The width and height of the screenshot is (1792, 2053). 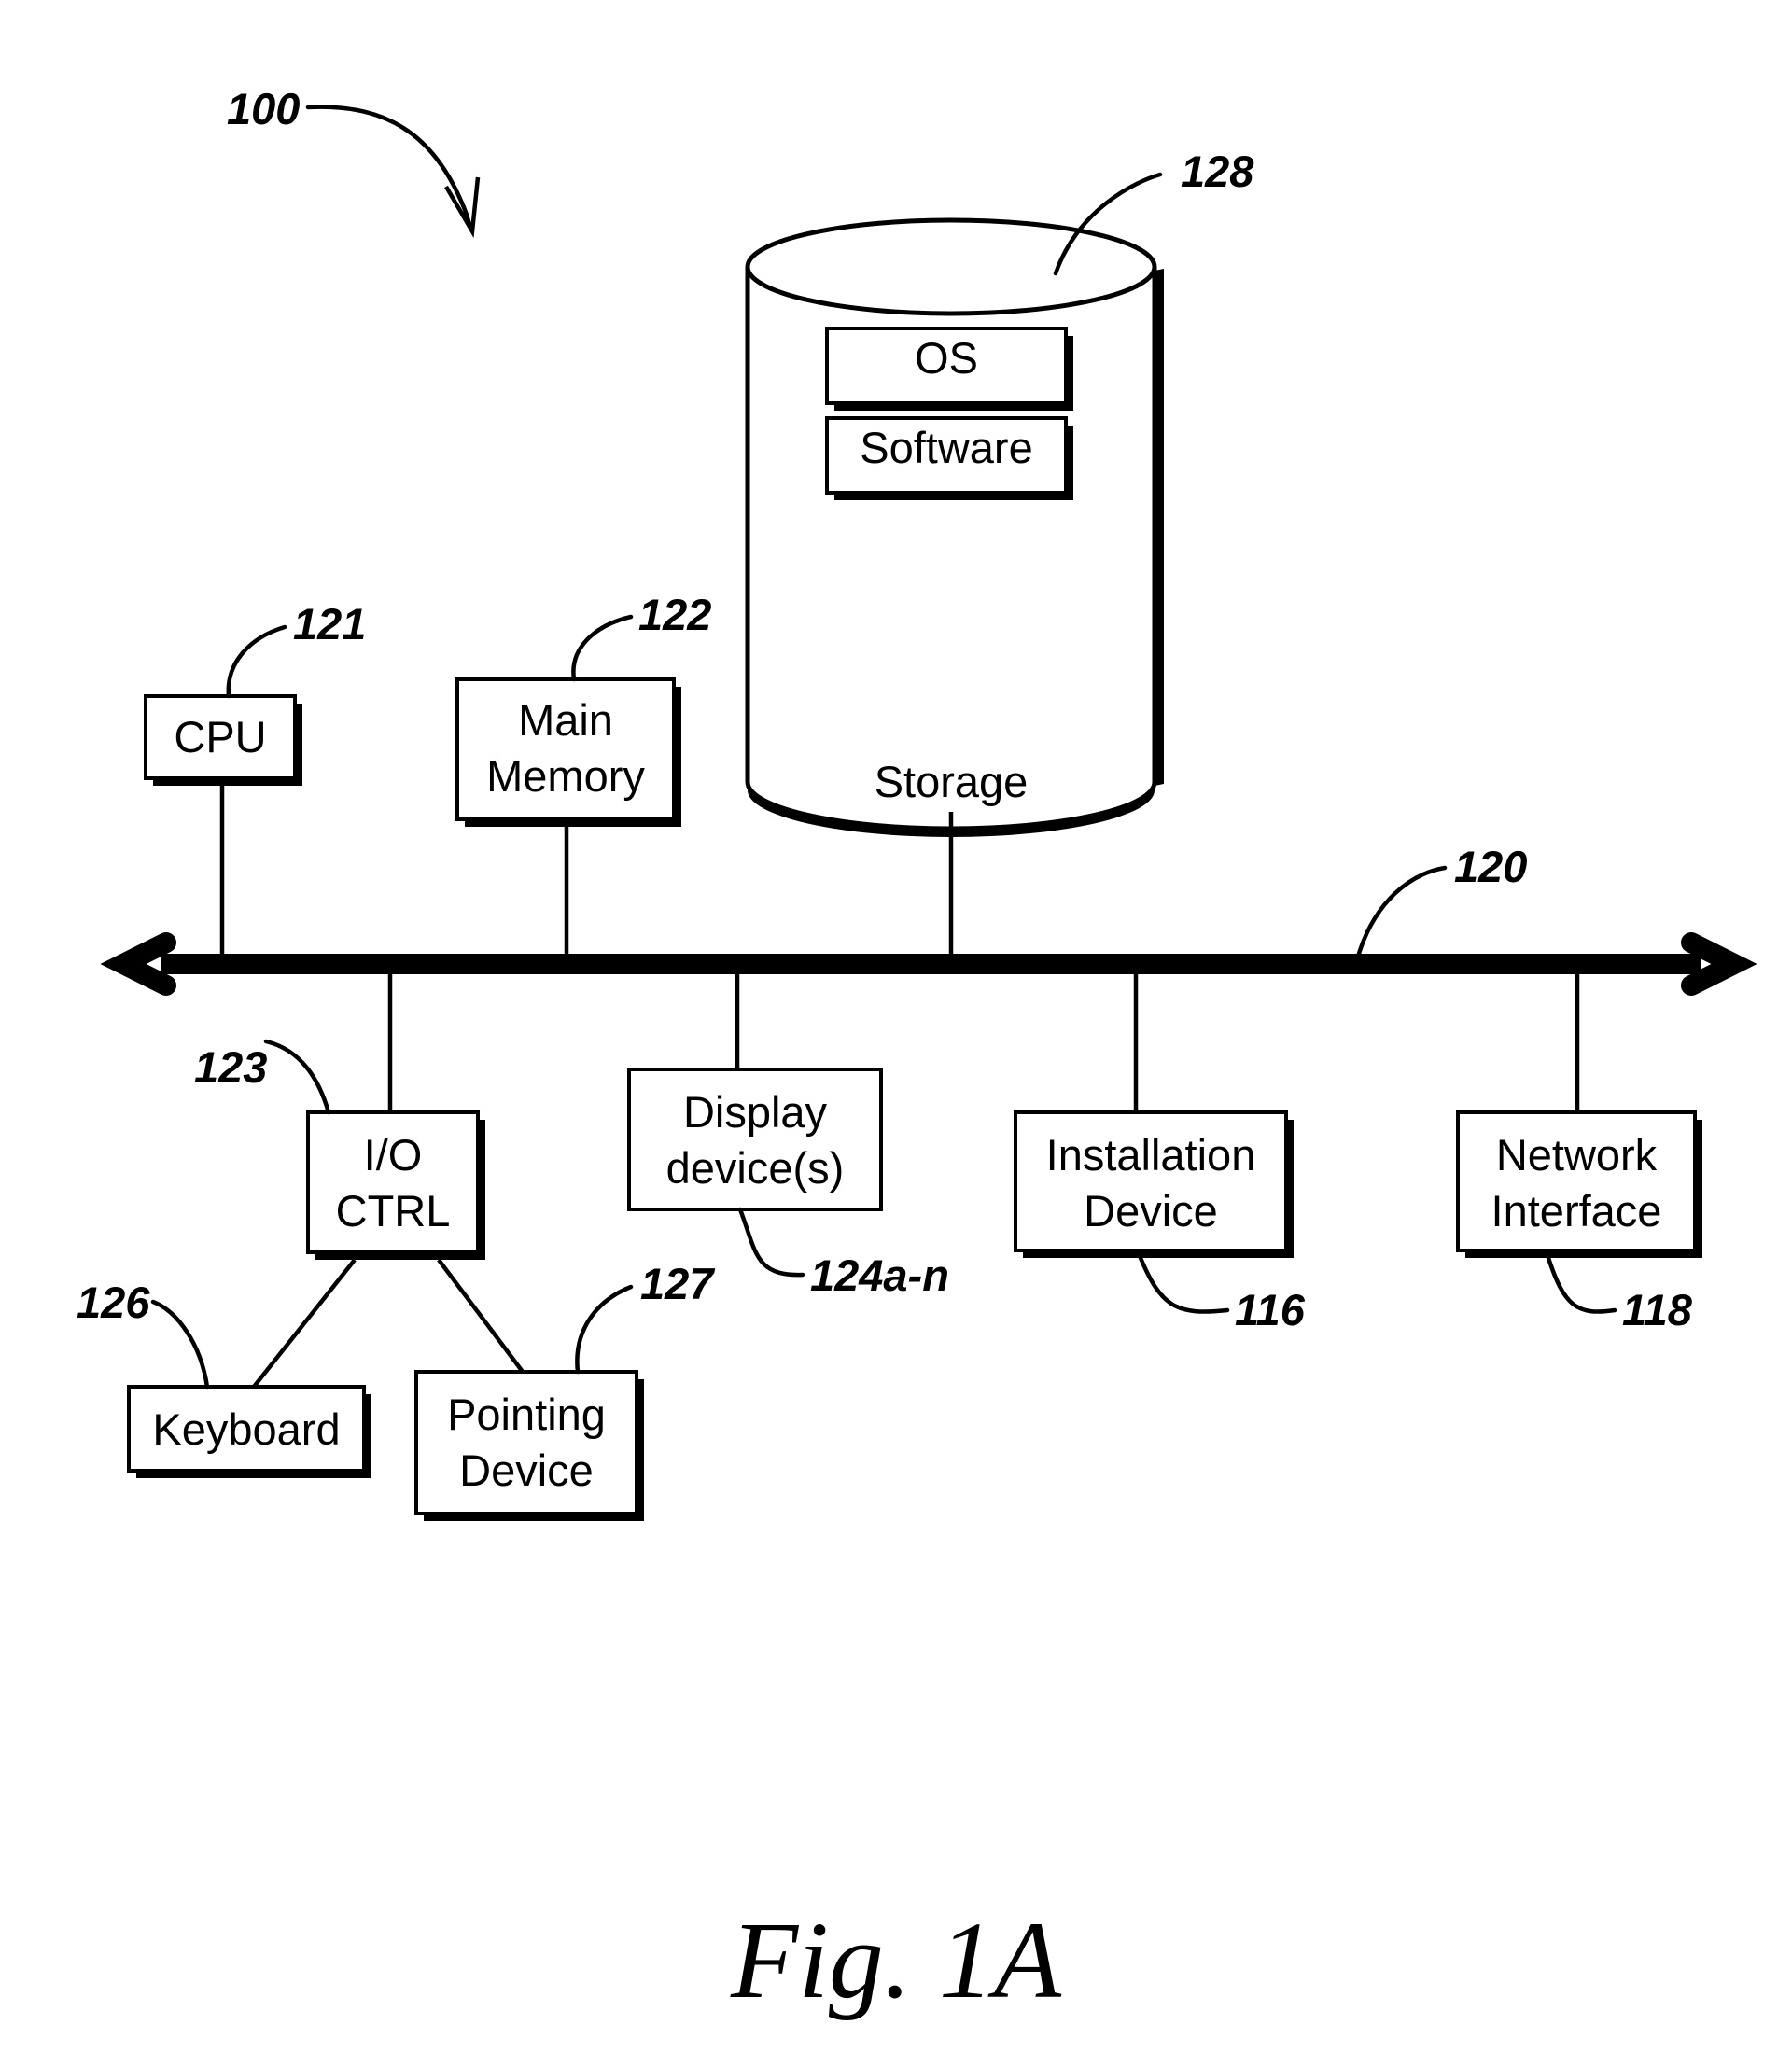 I want to click on os-label: OS, so click(x=946, y=358).